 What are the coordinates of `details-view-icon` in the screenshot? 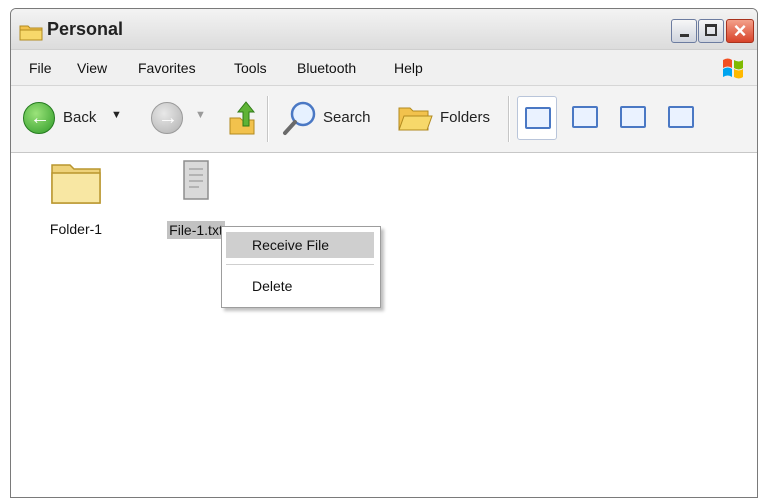 It's located at (681, 117).